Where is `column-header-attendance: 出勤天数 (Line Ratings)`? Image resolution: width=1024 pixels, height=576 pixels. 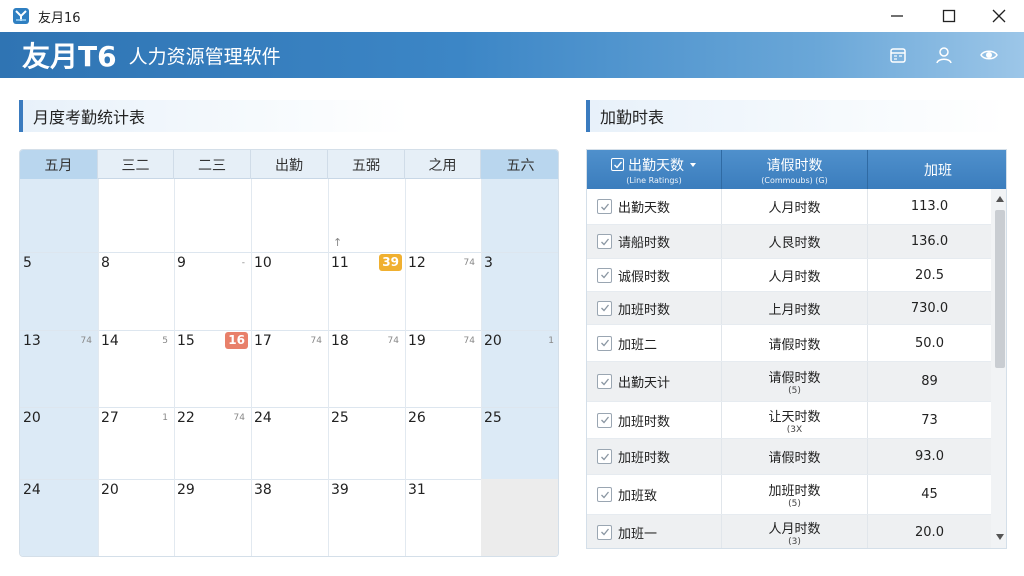
column-header-attendance: 出勤天数 (Line Ratings) is located at coordinates (654, 169).